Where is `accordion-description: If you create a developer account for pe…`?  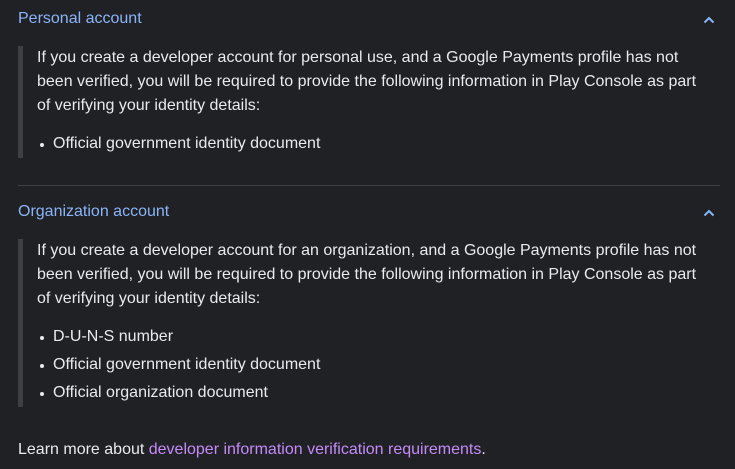 accordion-description: If you create a developer account for pe… is located at coordinates (367, 81).